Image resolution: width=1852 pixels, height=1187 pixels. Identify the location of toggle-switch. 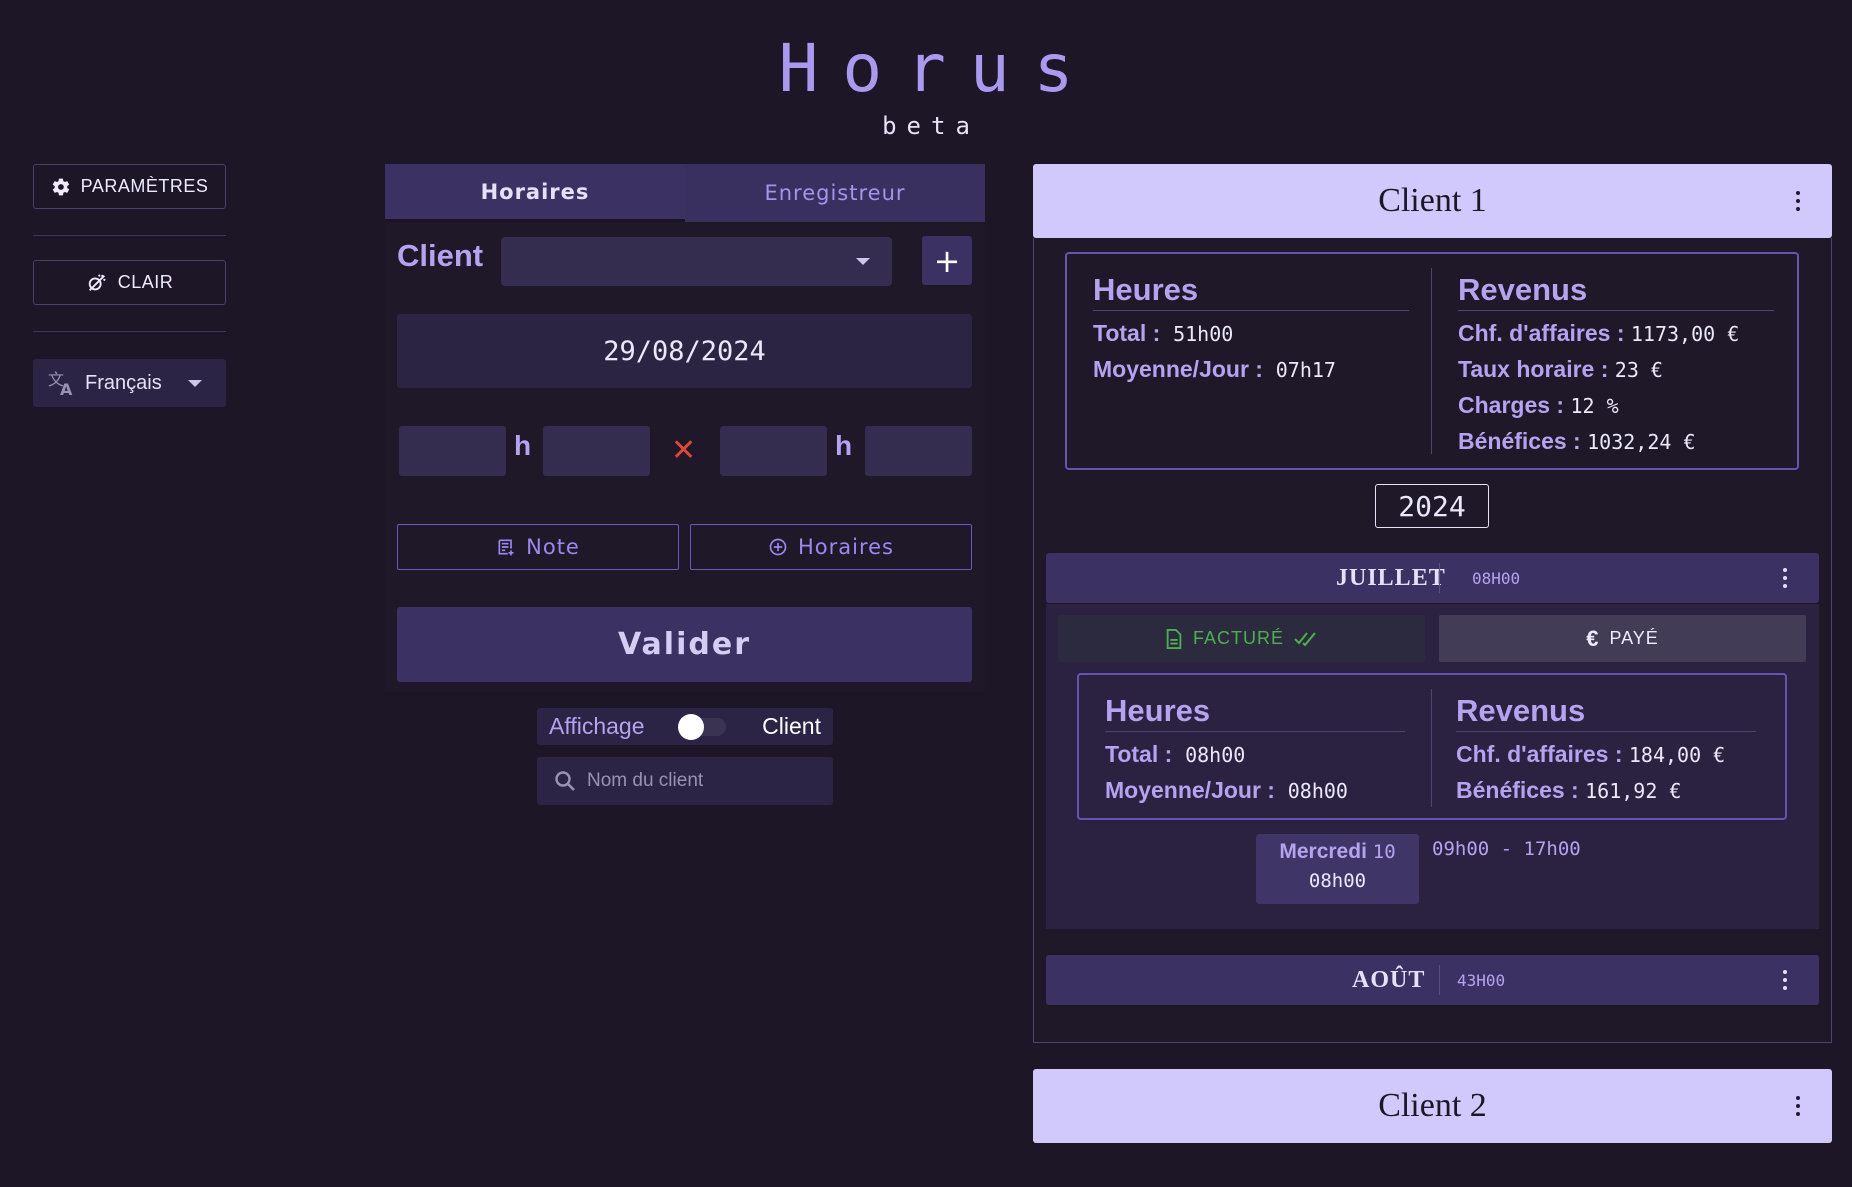
(702, 726).